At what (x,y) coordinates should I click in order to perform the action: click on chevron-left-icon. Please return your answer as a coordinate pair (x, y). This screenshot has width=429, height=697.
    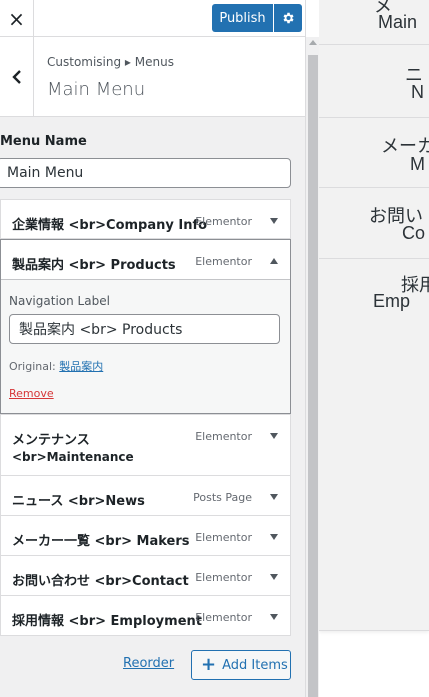
    Looking at the image, I should click on (16, 77).